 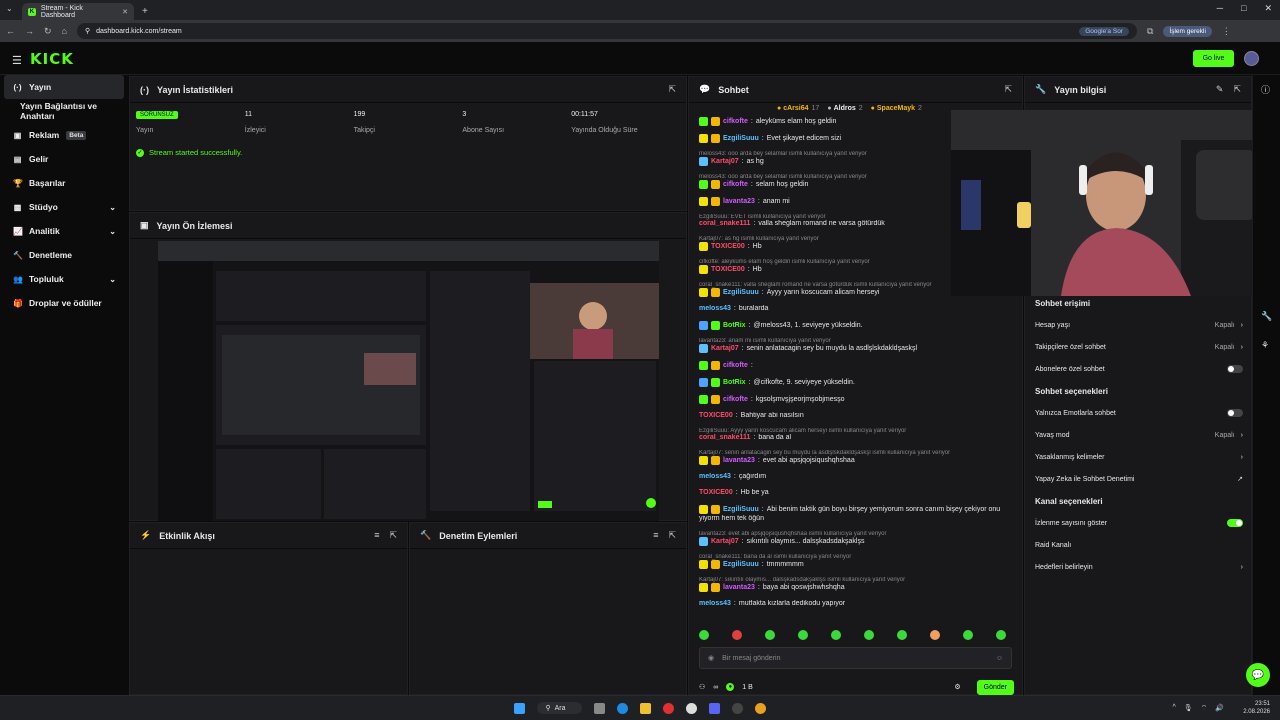 I want to click on chat-message: meloss43: çağırdım, so click(x=856, y=477).